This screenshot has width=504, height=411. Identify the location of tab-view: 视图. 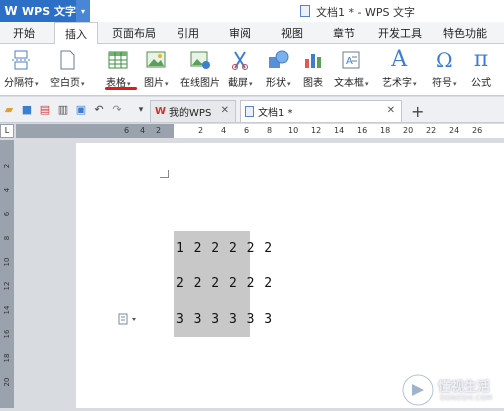
(292, 33).